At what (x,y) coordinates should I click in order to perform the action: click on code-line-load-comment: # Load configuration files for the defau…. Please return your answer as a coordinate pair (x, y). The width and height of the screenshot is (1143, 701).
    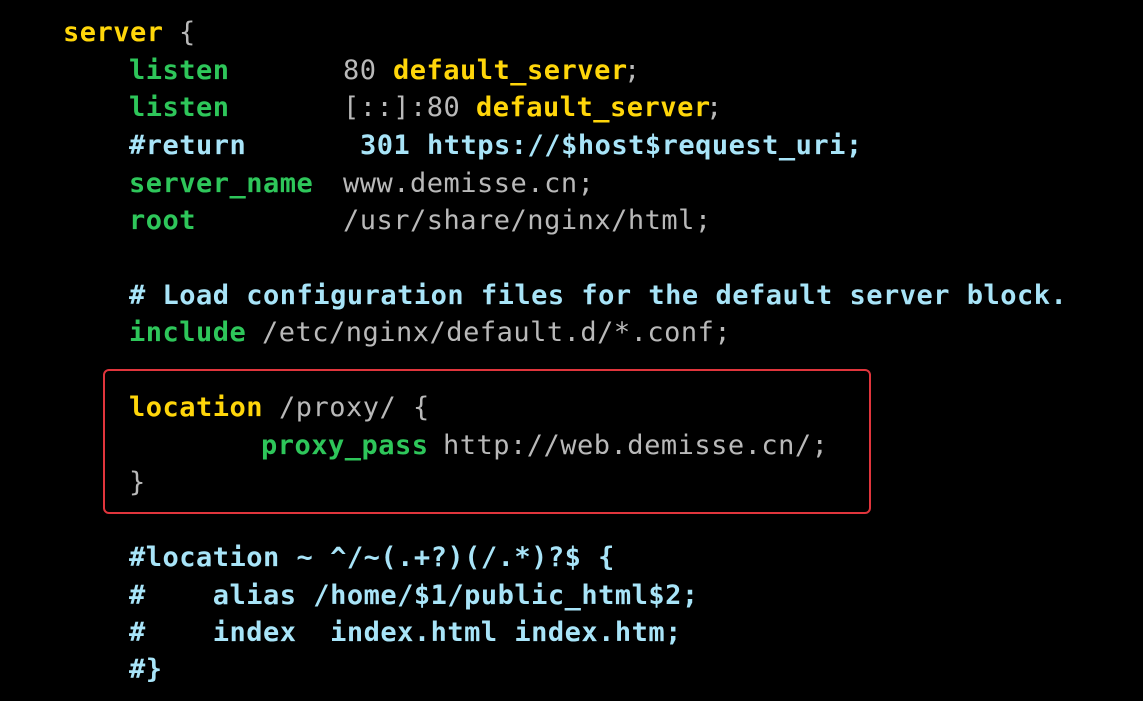
    Looking at the image, I should click on (533, 295).